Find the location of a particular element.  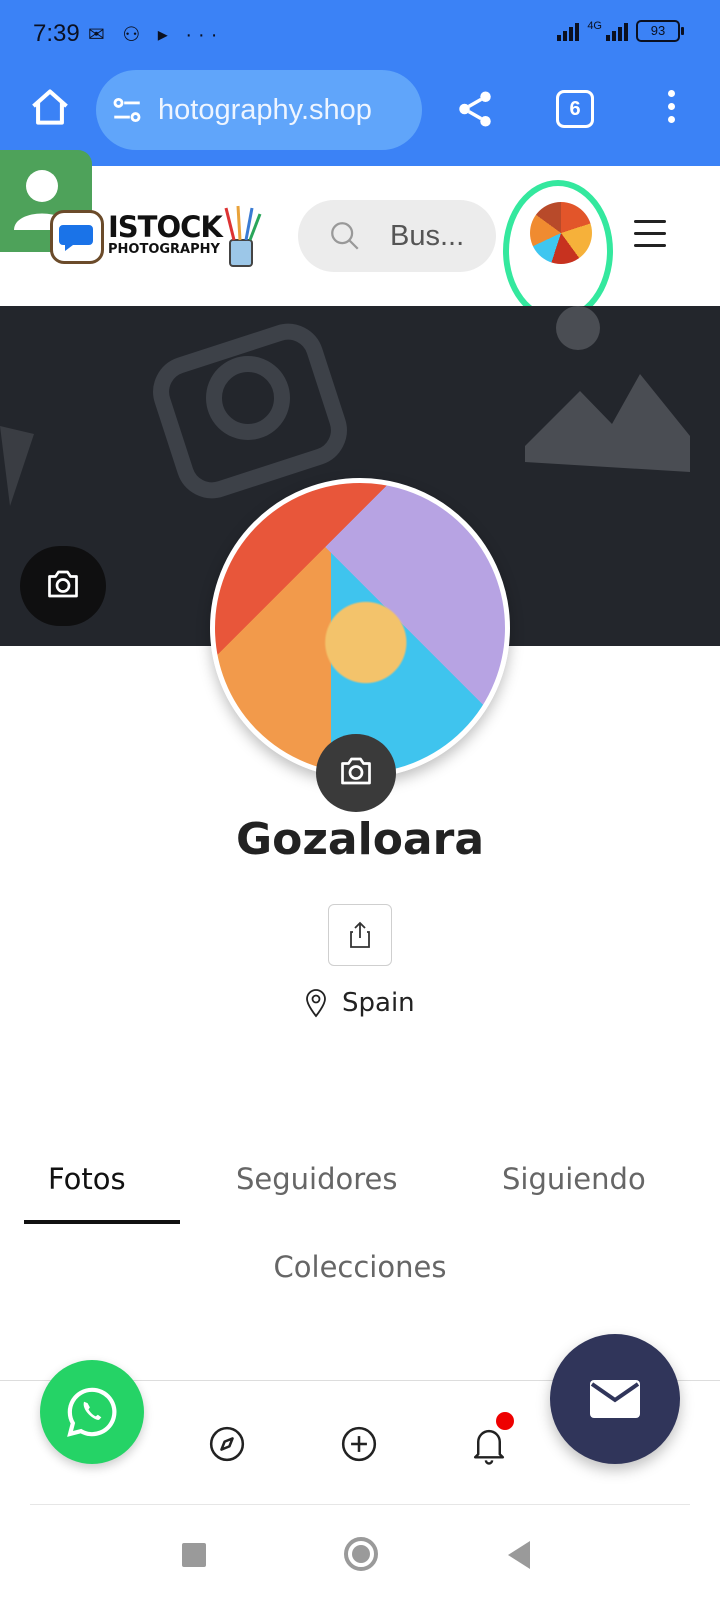

annotation-circle is located at coordinates (558, 251).